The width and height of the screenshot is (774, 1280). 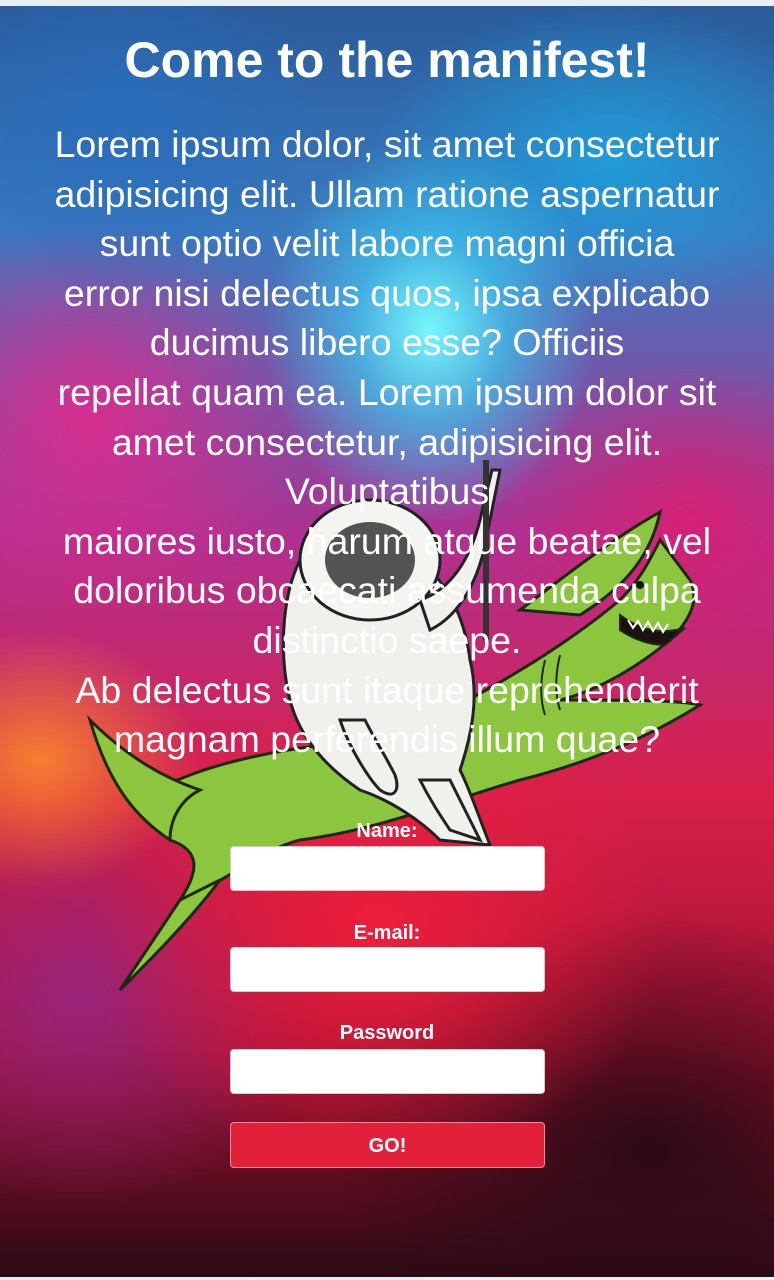 I want to click on intro-line: distinctio saepe., so click(x=387, y=639).